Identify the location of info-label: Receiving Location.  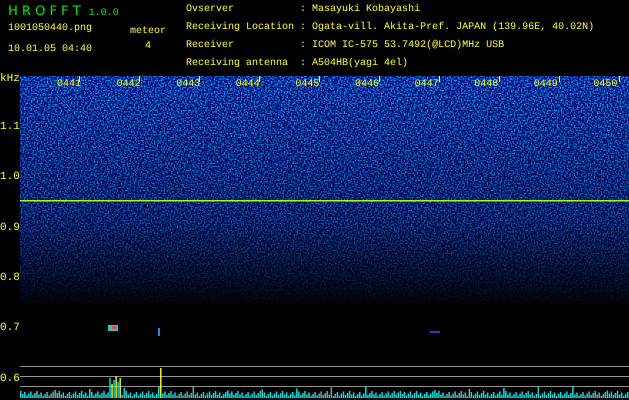
(240, 28).